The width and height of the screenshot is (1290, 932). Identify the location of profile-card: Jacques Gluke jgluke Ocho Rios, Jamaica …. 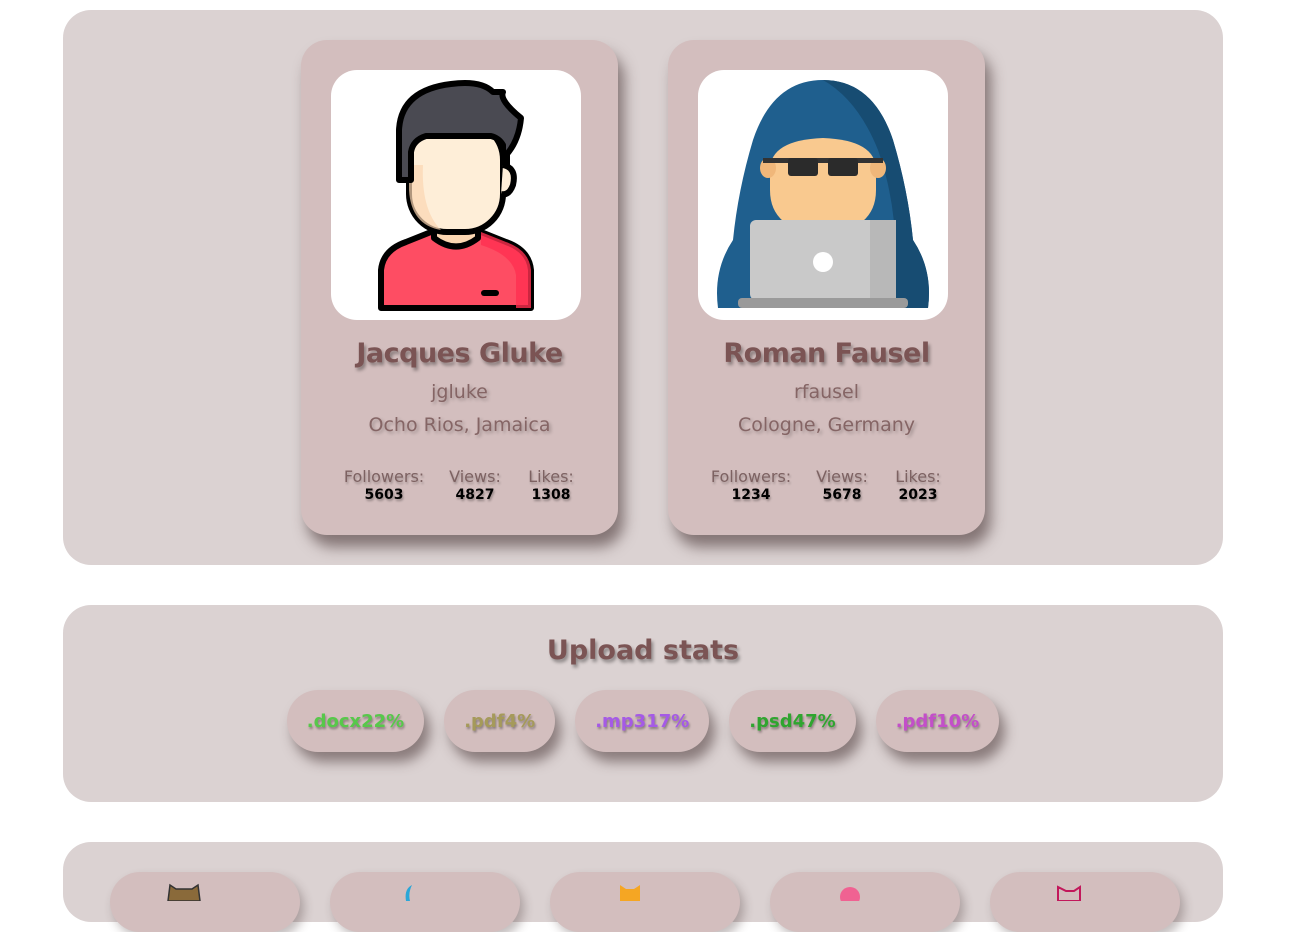
(459, 287).